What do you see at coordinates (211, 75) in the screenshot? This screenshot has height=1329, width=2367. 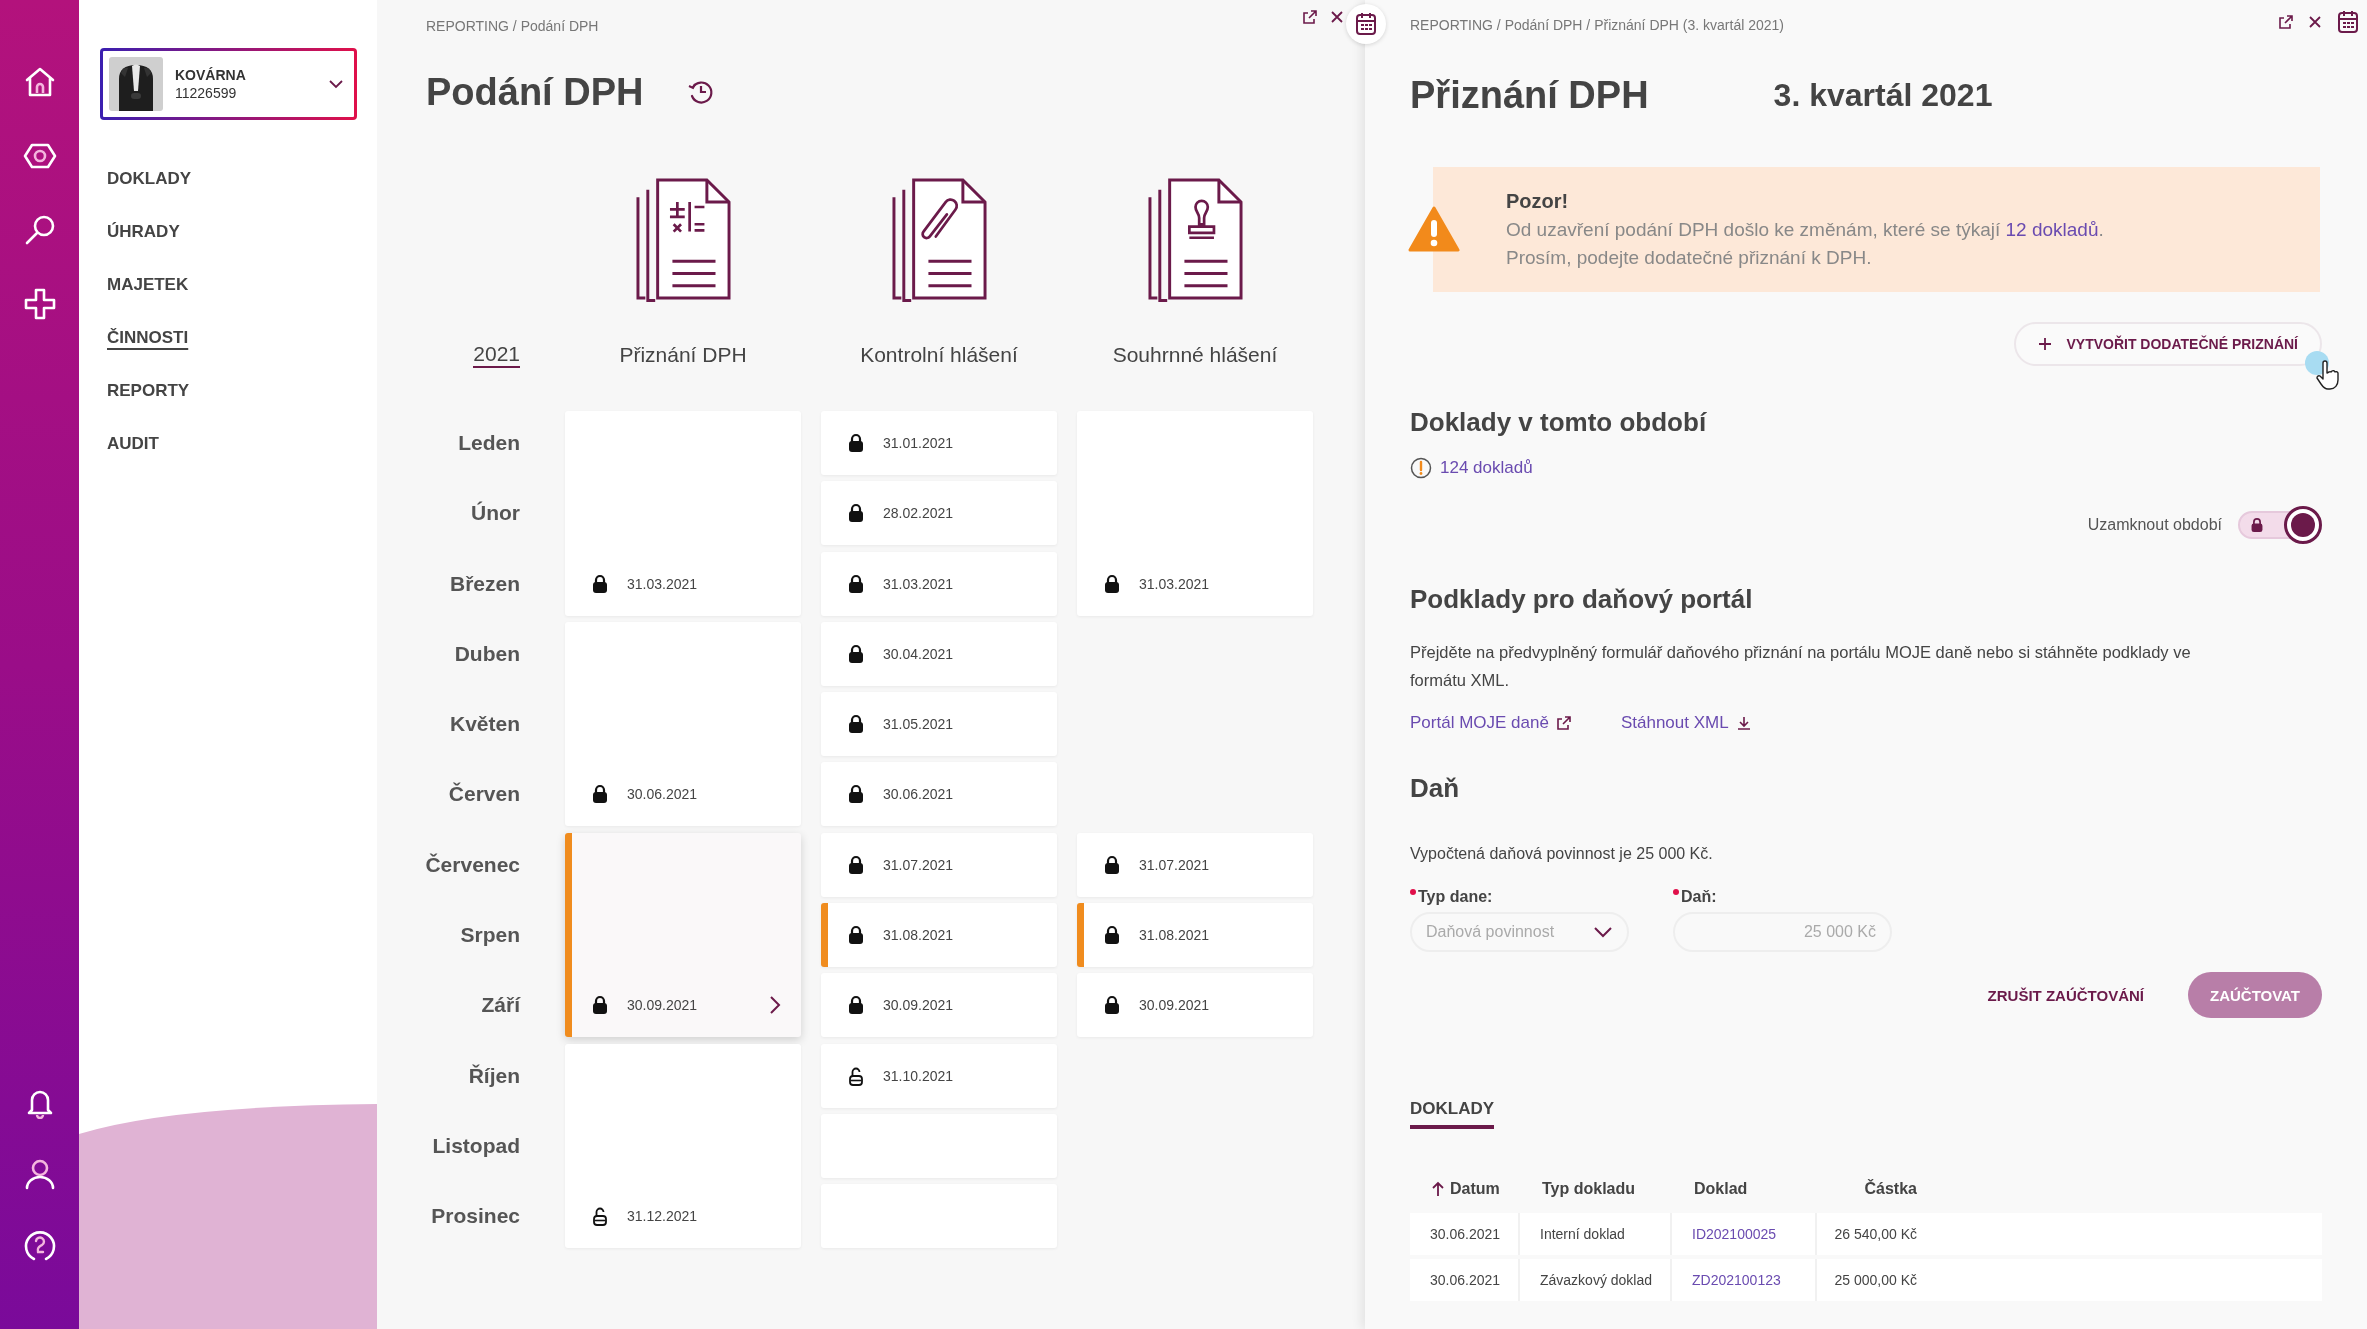 I see `company-name: KOVÁRNA` at bounding box center [211, 75].